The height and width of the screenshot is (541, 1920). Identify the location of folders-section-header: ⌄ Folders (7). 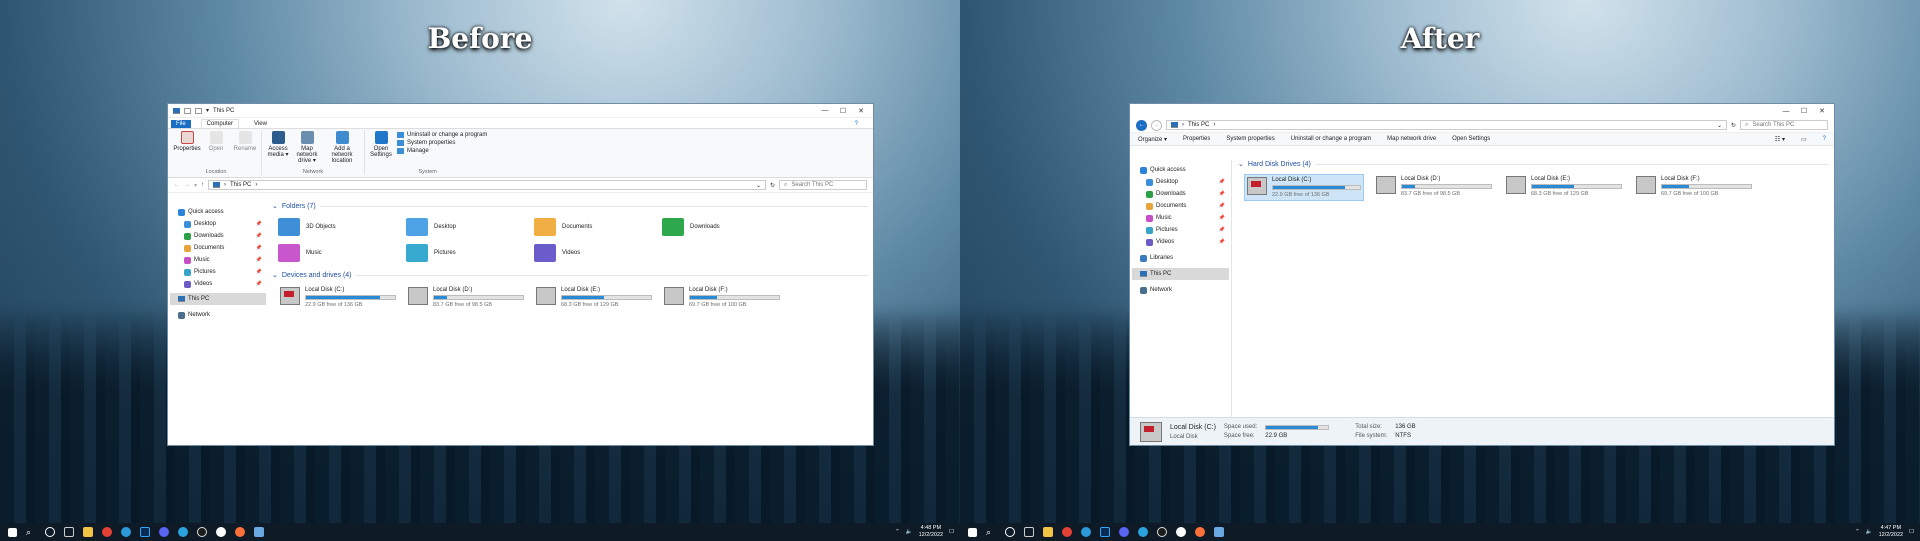
(570, 206).